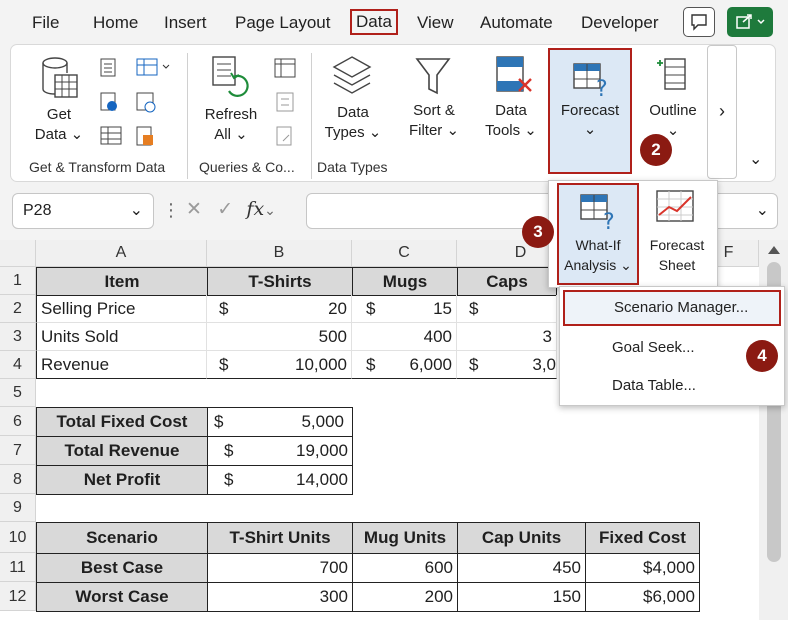 The width and height of the screenshot is (788, 620). I want to click on share-button, so click(750, 22).